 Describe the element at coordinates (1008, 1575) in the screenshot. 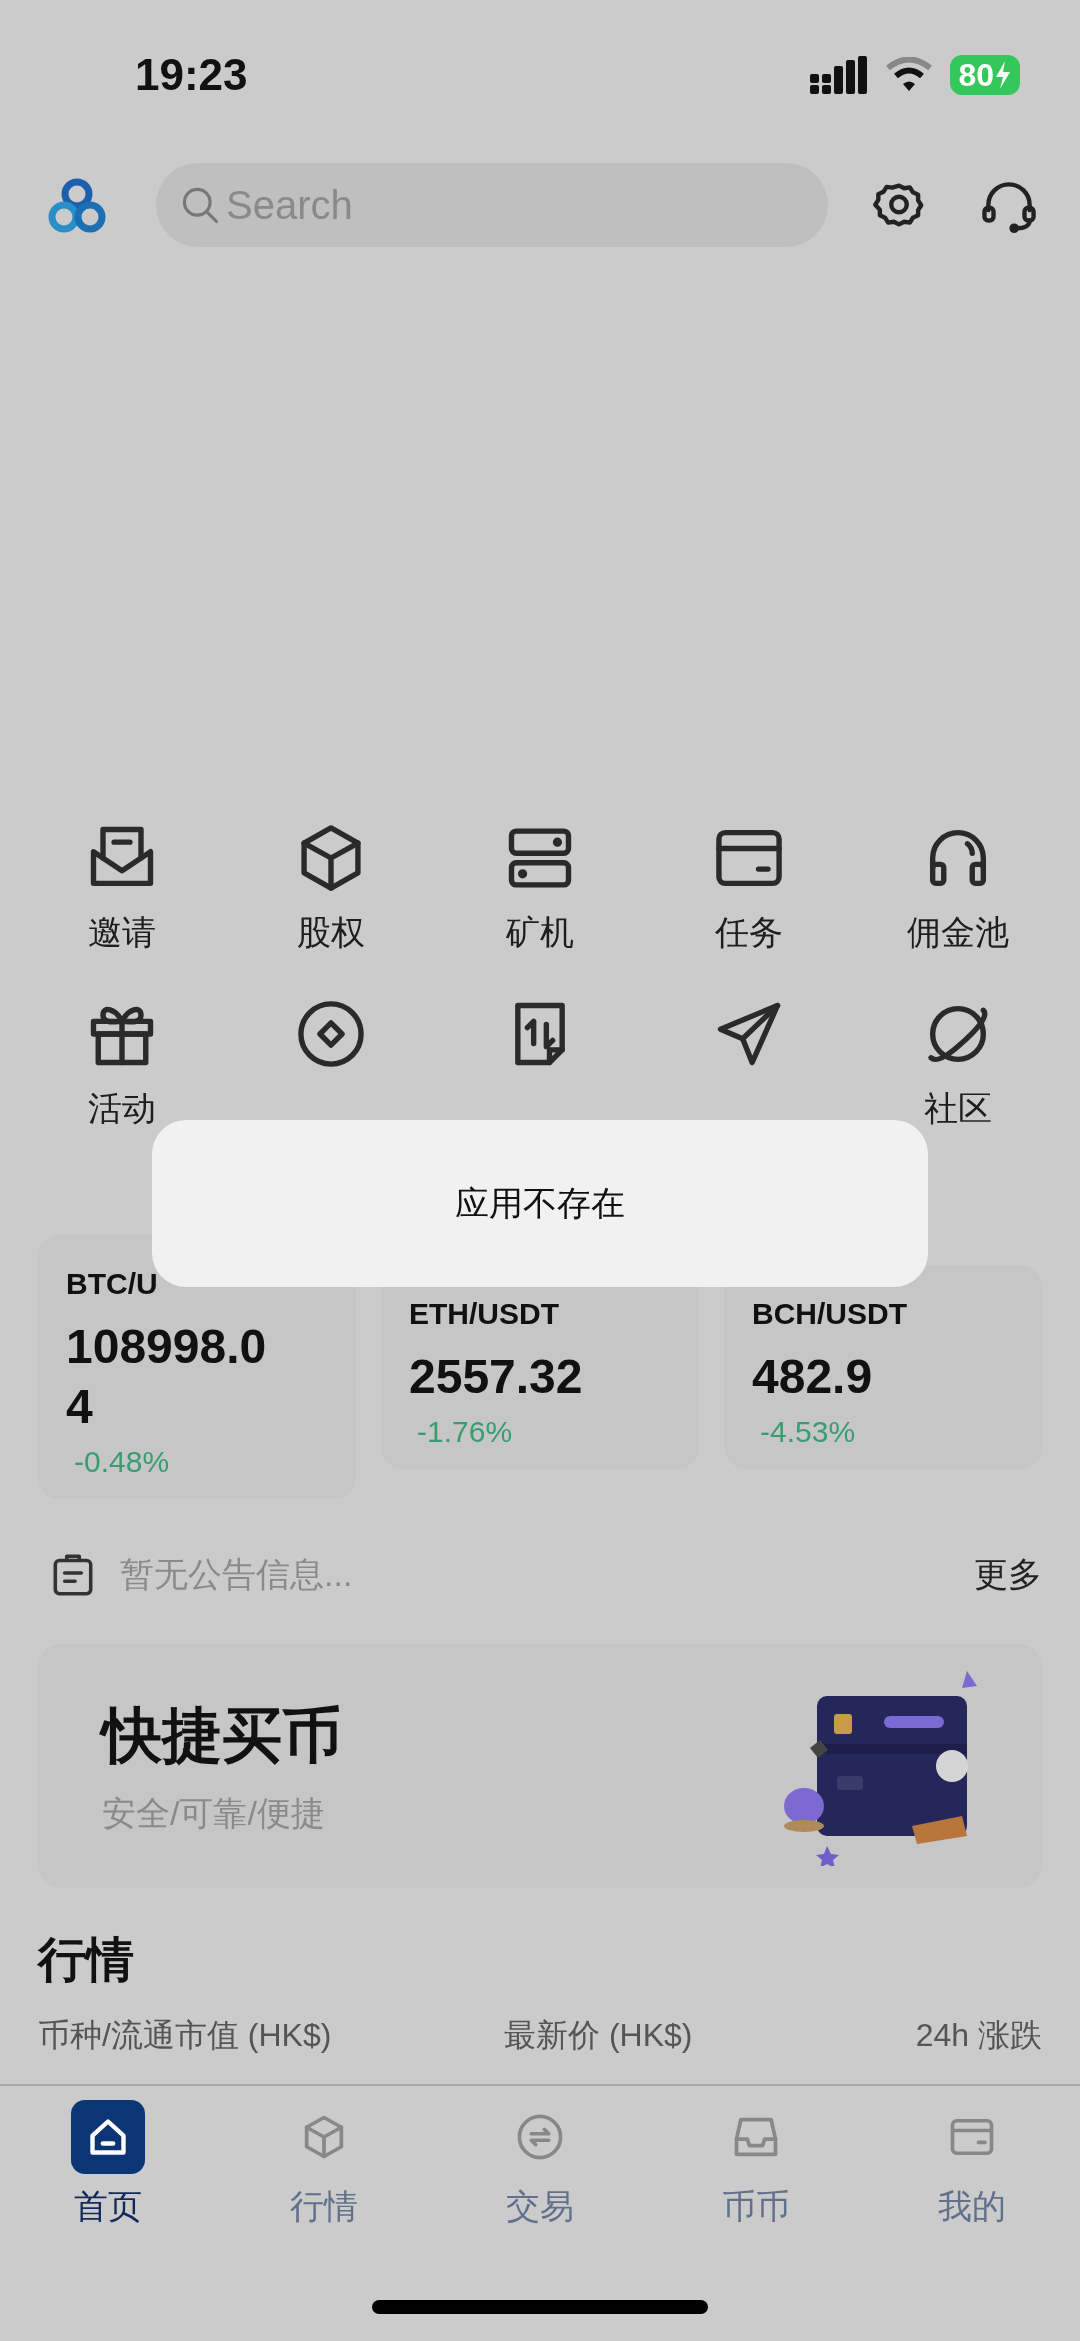

I see `more-link: 更多` at that location.